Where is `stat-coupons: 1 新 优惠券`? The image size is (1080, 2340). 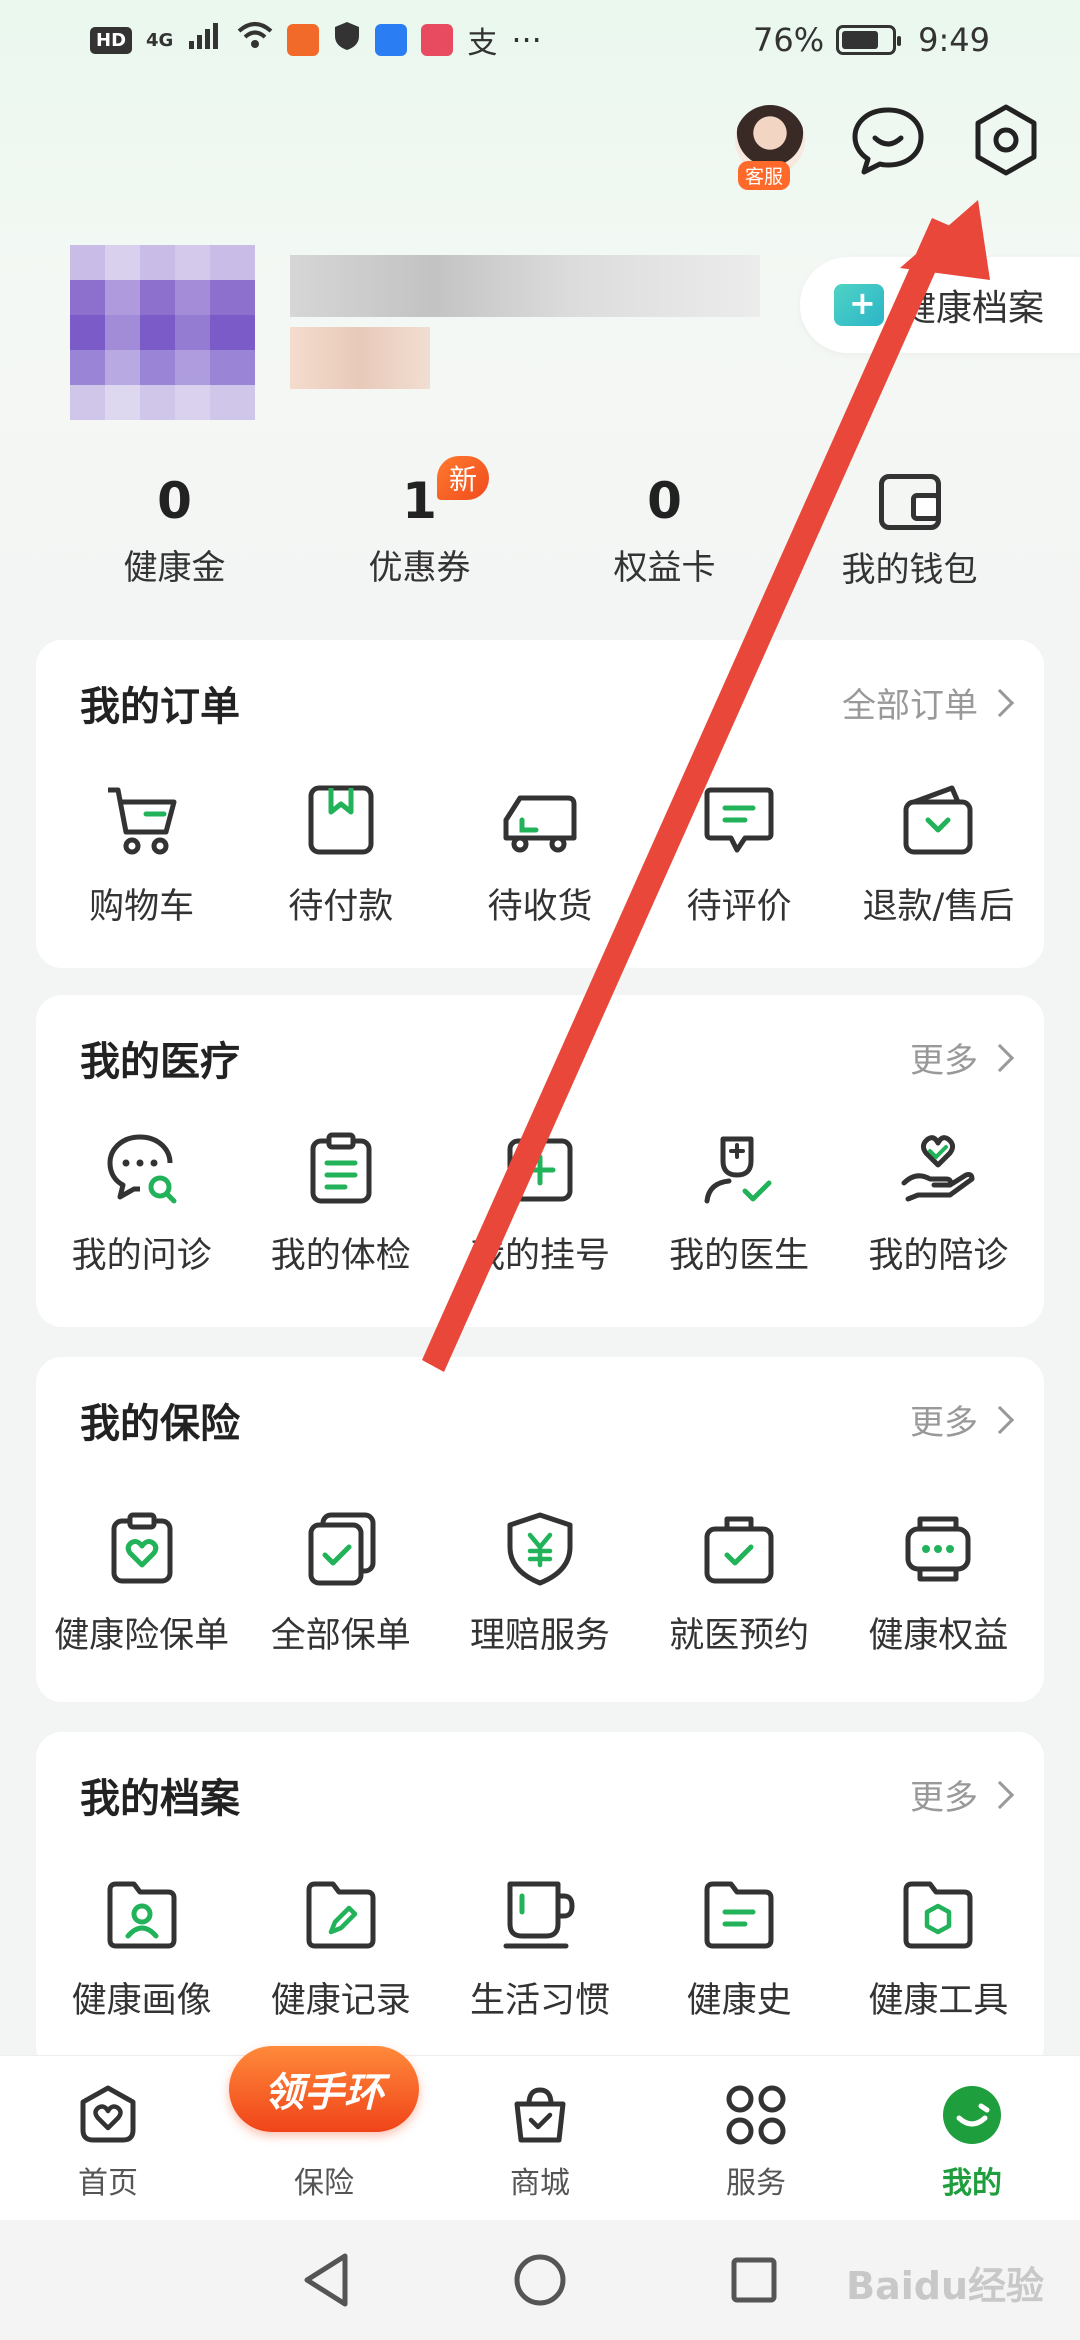 stat-coupons: 1 新 优惠券 is located at coordinates (419, 528).